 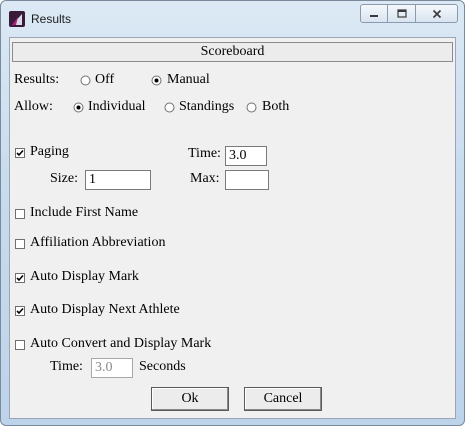 I want to click on affiliation-abbreviation-checkbox, so click(x=20, y=244).